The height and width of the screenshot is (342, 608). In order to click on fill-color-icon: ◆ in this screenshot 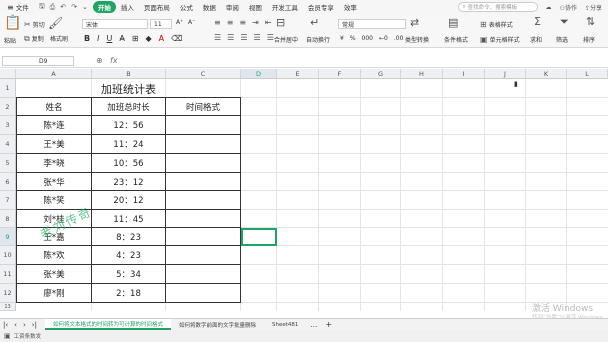, I will do `click(149, 38)`.